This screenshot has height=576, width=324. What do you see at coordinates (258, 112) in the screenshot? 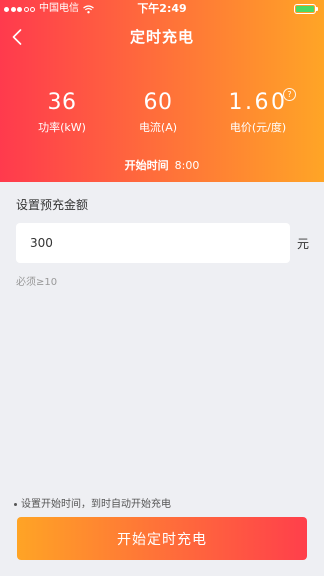
I see `price-stat: 1.60 电价(元/度) ?` at bounding box center [258, 112].